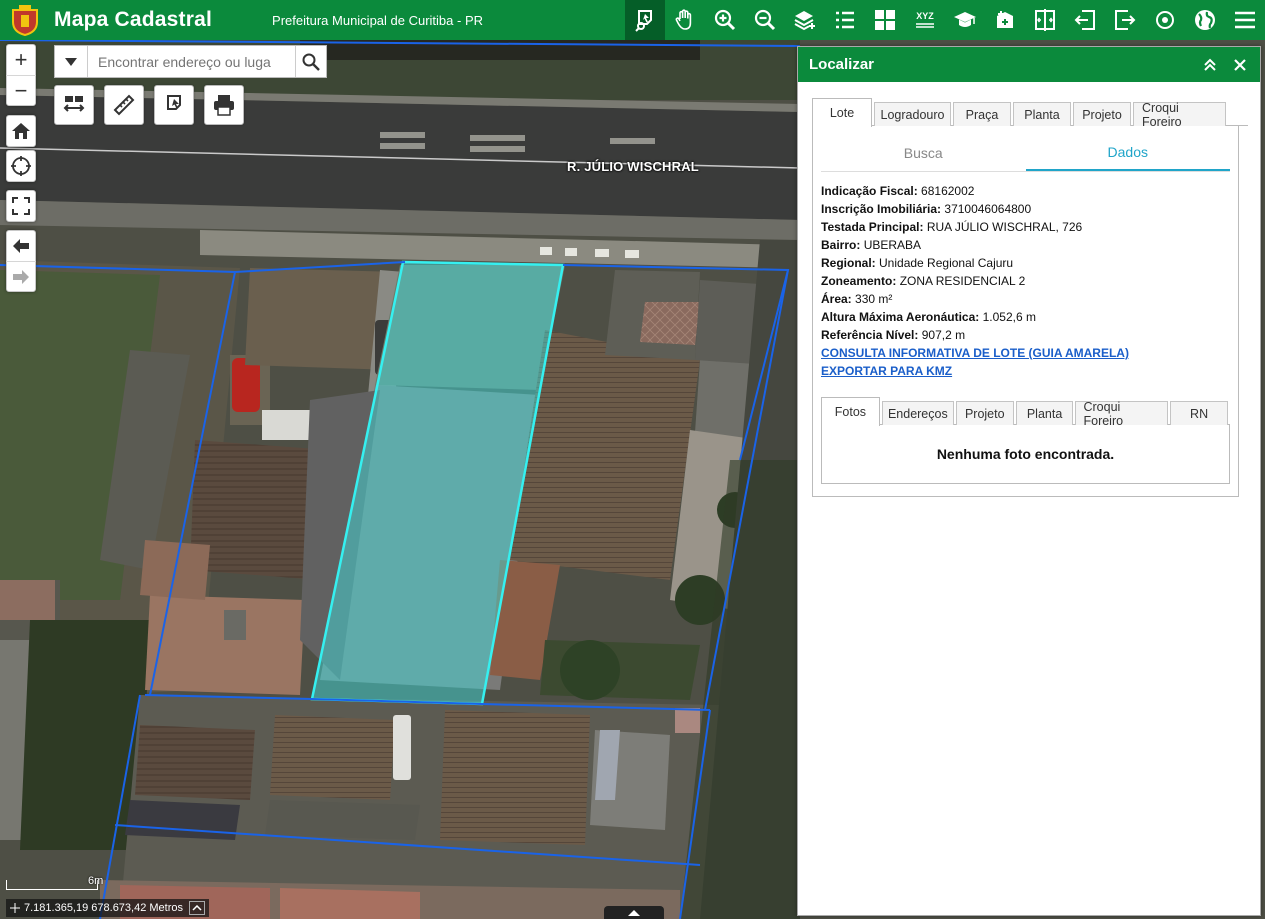  I want to click on basemap-grid-icon, so click(885, 20).